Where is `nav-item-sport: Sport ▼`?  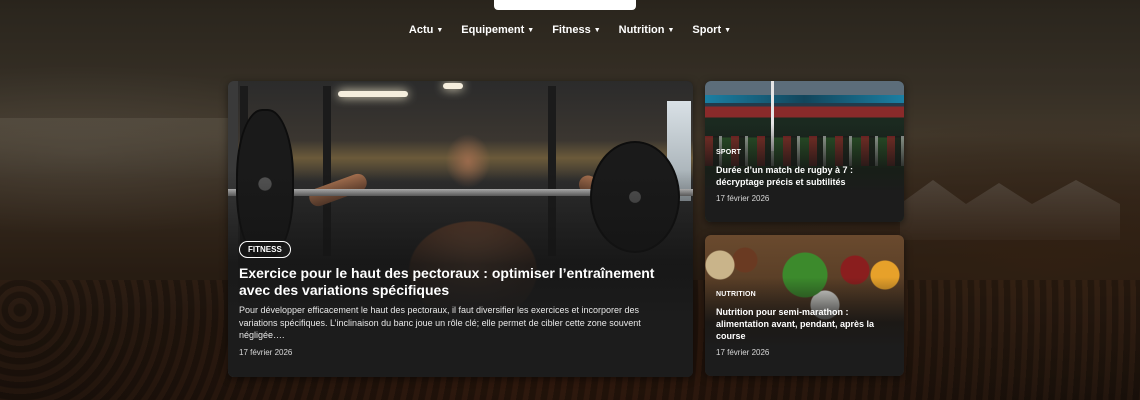 nav-item-sport: Sport ▼ is located at coordinates (711, 30).